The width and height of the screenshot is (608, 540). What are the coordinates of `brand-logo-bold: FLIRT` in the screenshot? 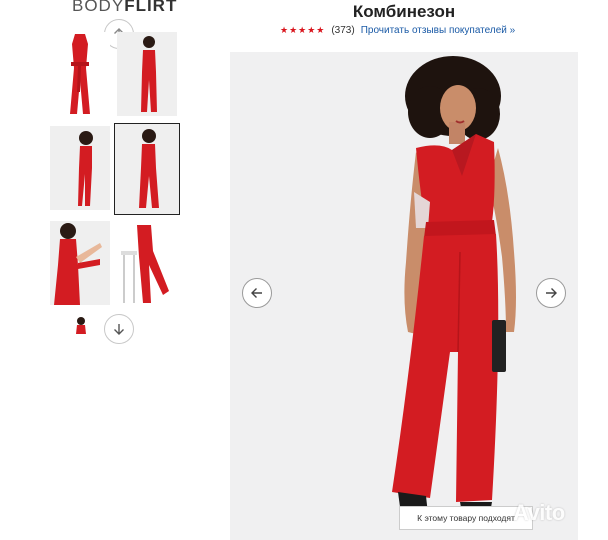 It's located at (151, 7).